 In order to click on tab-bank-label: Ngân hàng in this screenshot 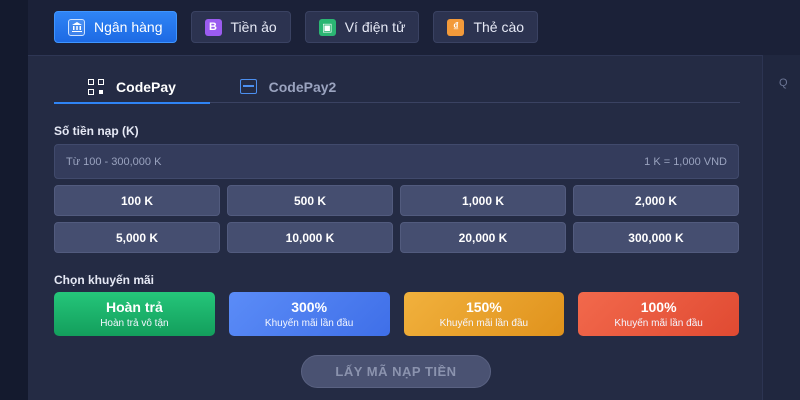, I will do `click(128, 27)`.